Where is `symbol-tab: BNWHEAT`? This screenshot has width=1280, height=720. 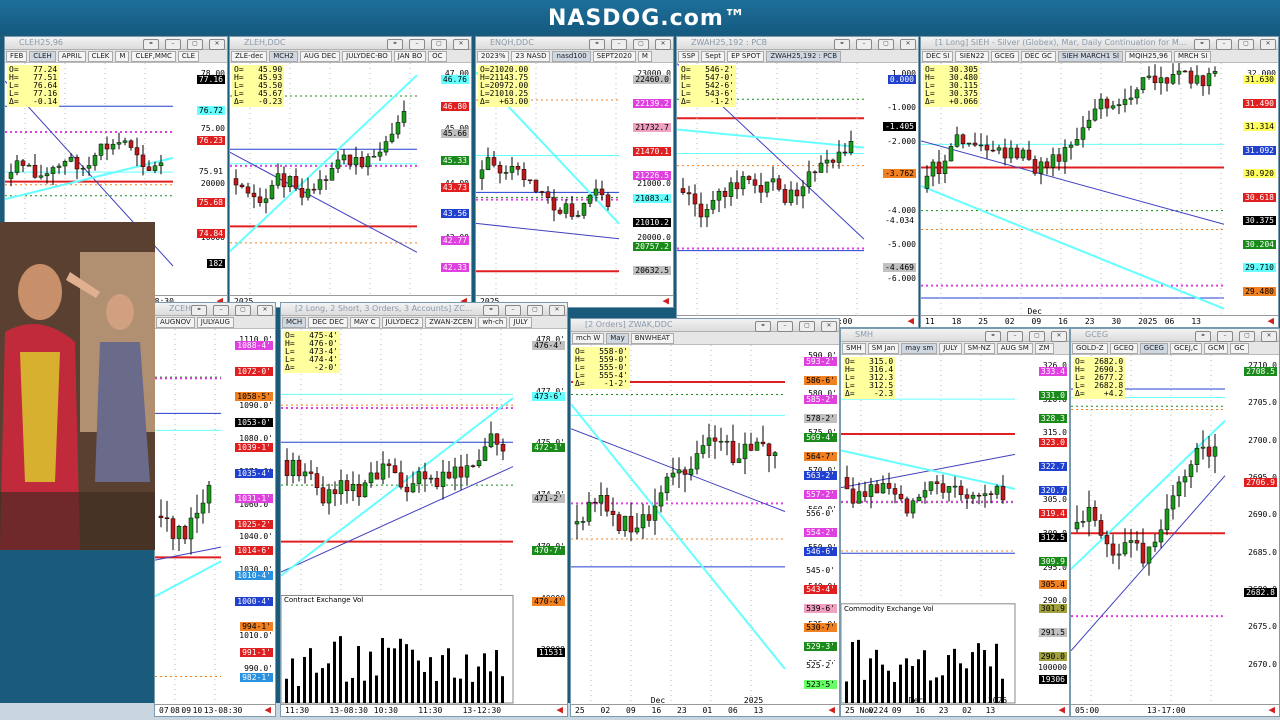
symbol-tab: BNWHEAT is located at coordinates (652, 338).